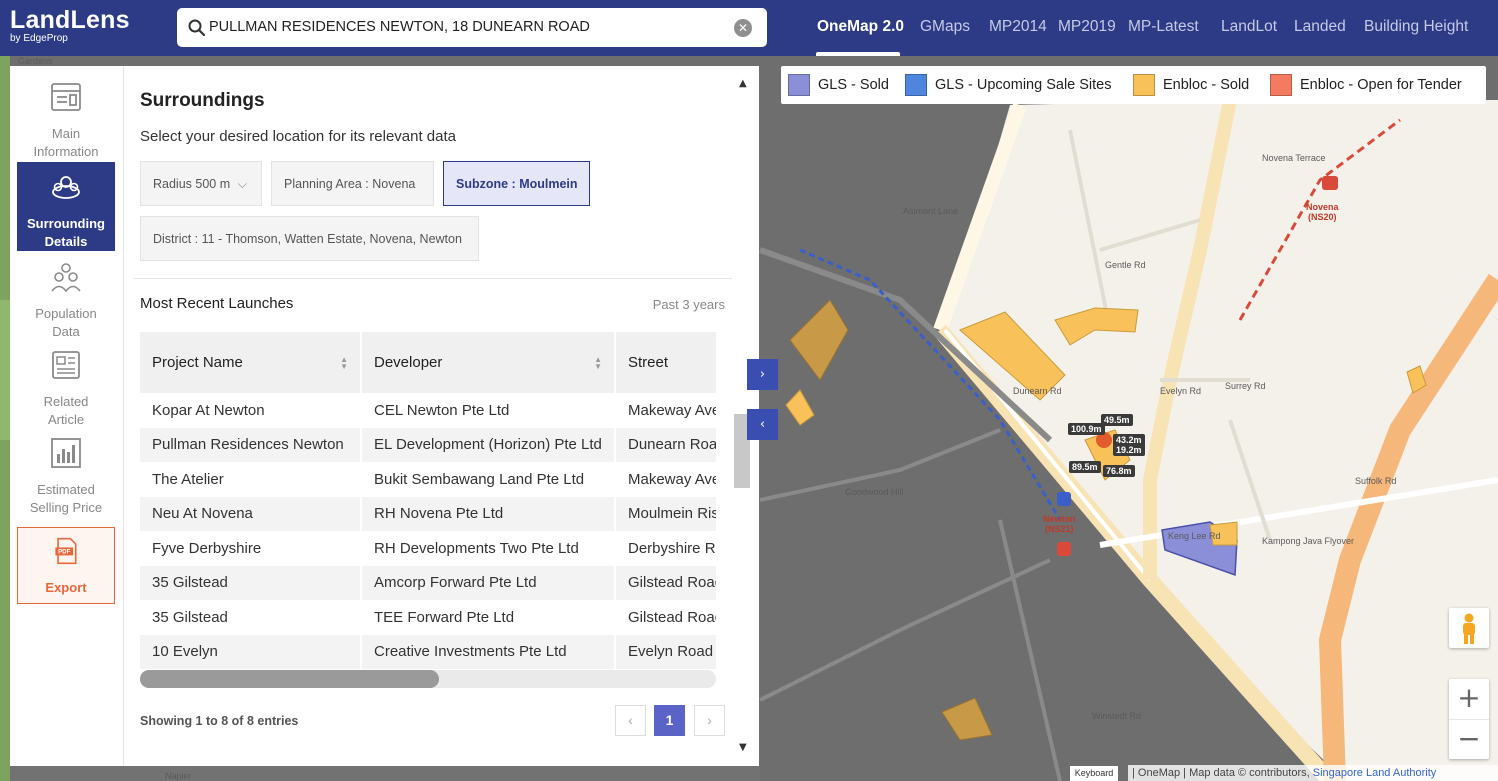 The height and width of the screenshot is (781, 1498). Describe the element at coordinates (1322, 212) in the screenshot. I see `mrt-label-novena: Novena (NS20)` at that location.